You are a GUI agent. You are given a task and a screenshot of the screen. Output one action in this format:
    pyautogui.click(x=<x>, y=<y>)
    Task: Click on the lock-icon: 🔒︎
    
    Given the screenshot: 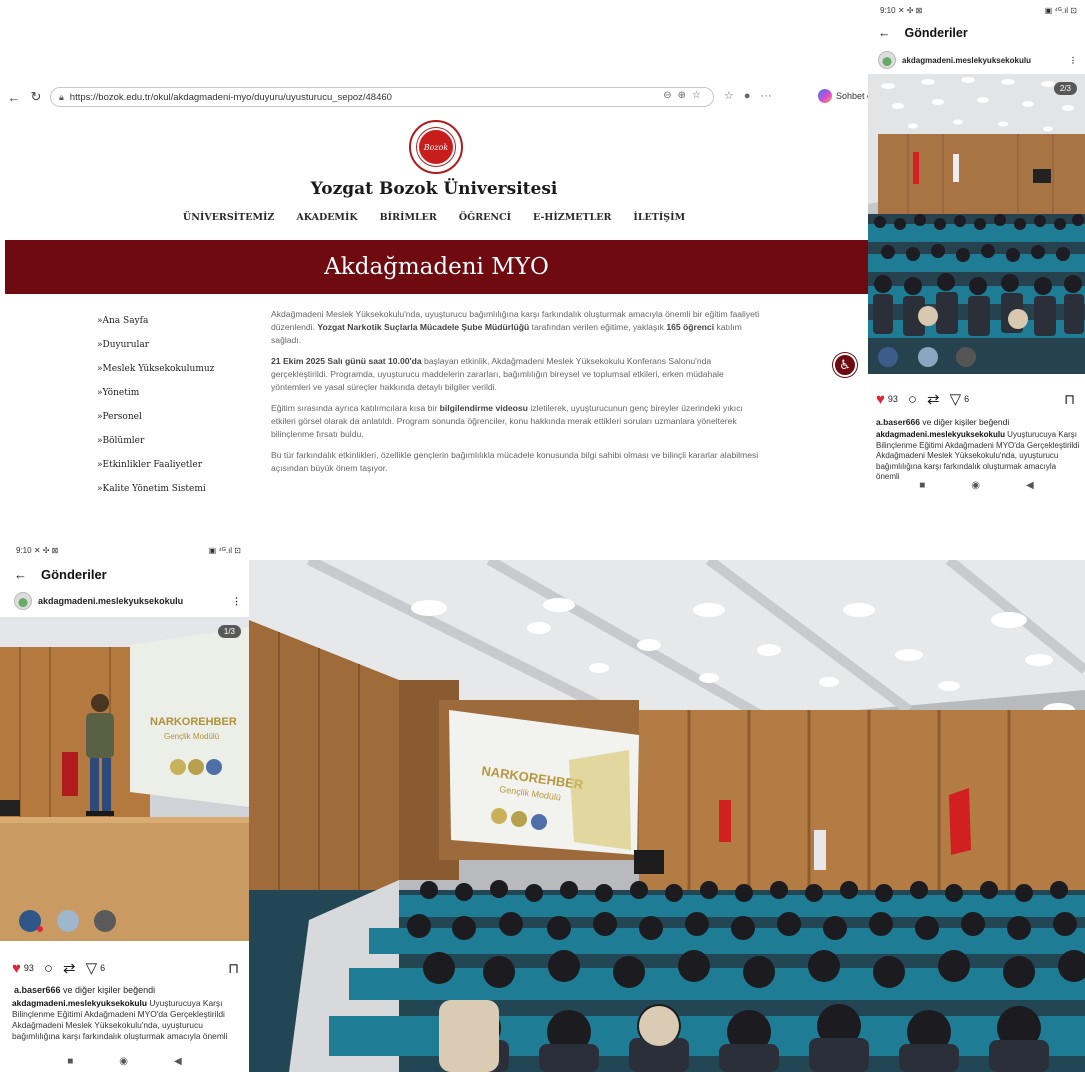 What is the action you would take?
    pyautogui.click(x=61, y=96)
    